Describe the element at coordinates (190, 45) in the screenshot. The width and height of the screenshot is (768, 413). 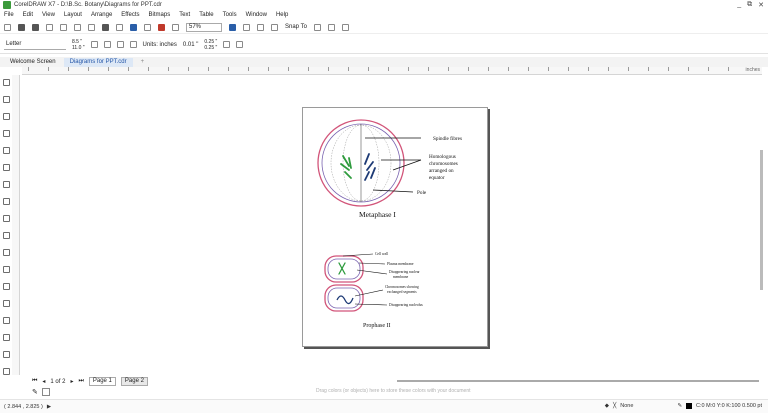
I see `nudge-distance-field: 0.01 "` at that location.